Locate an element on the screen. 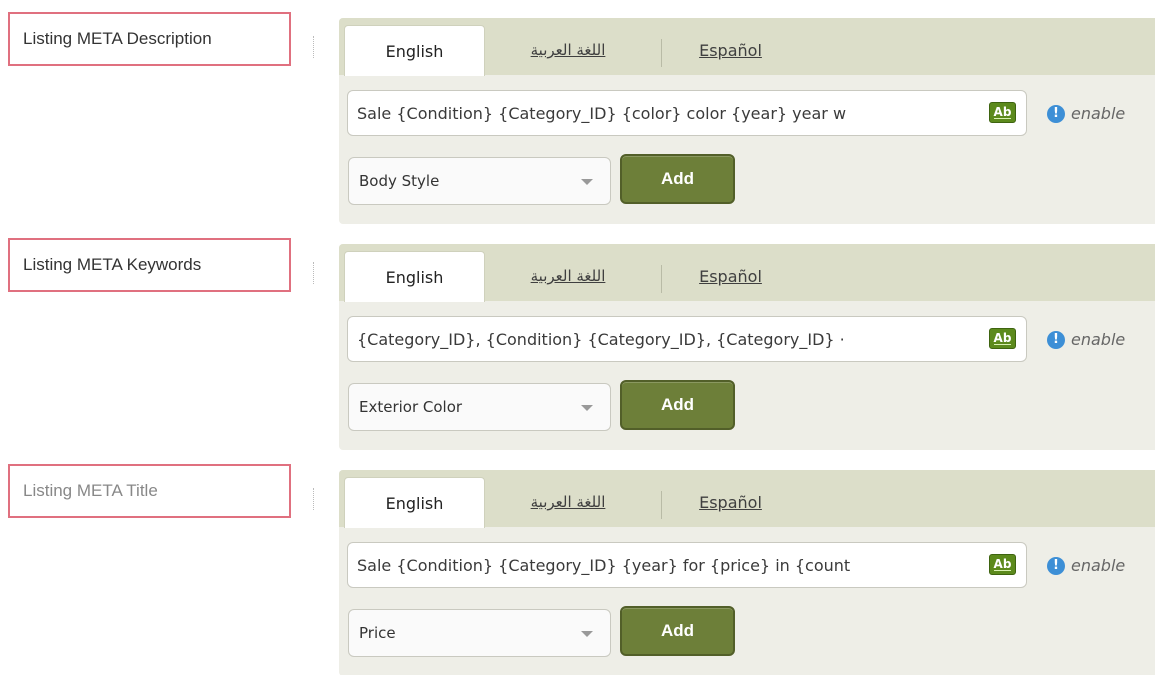  field-select: Price is located at coordinates (479, 633).